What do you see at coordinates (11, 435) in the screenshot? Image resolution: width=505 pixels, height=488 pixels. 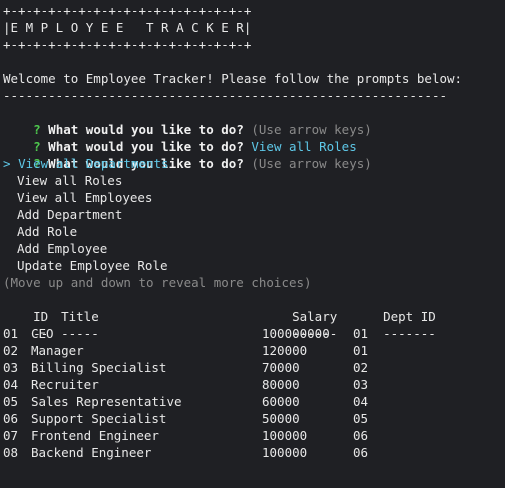 I see `cell-id: 07` at bounding box center [11, 435].